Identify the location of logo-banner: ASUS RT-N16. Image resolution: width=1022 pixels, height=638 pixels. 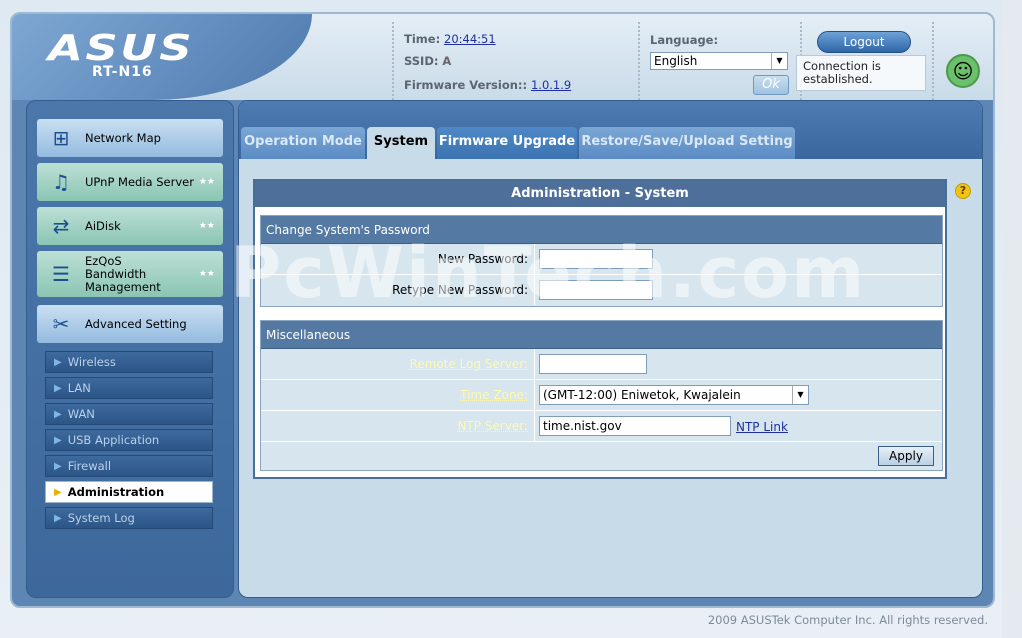
(162, 57).